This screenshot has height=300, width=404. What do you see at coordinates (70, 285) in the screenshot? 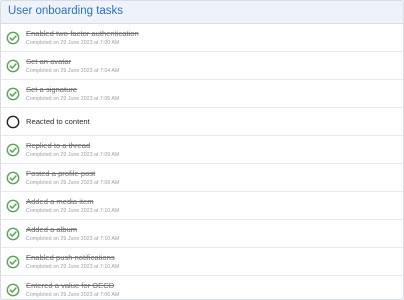
I see `task-title: Entered a value for OECD` at bounding box center [70, 285].